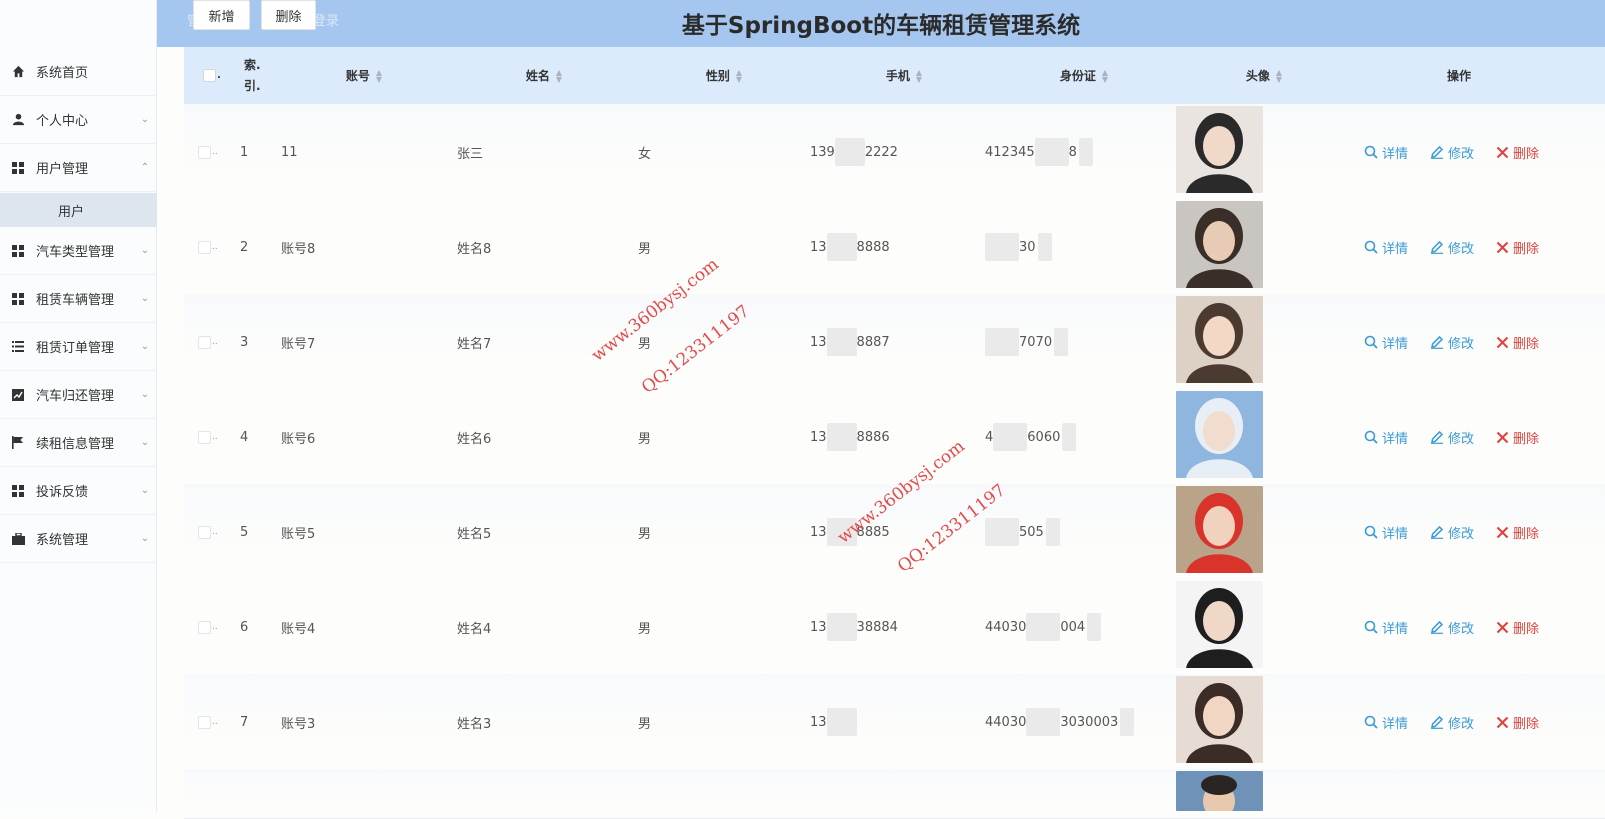  Describe the element at coordinates (78, 120) in the screenshot. I see `sidebar-item-personal: 个人中心 ⌄` at that location.